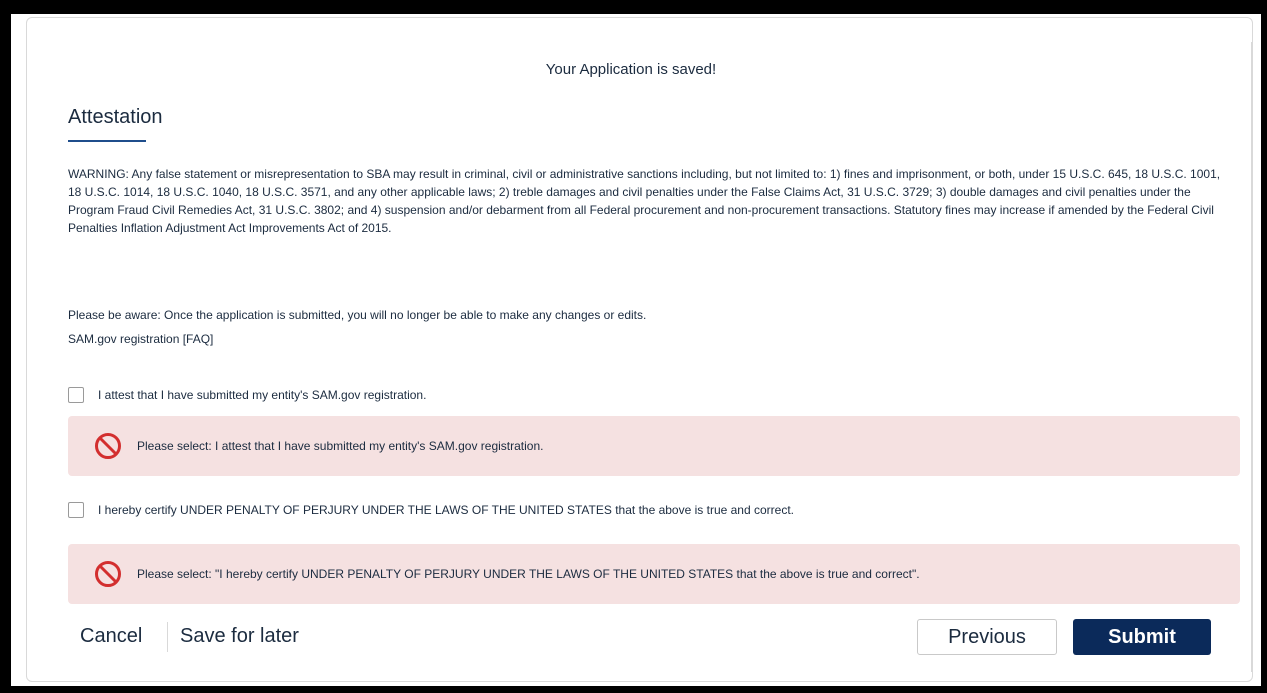 This screenshot has height=693, width=1267. Describe the element at coordinates (1251, 357) in the screenshot. I see `scrollbar-track` at that location.